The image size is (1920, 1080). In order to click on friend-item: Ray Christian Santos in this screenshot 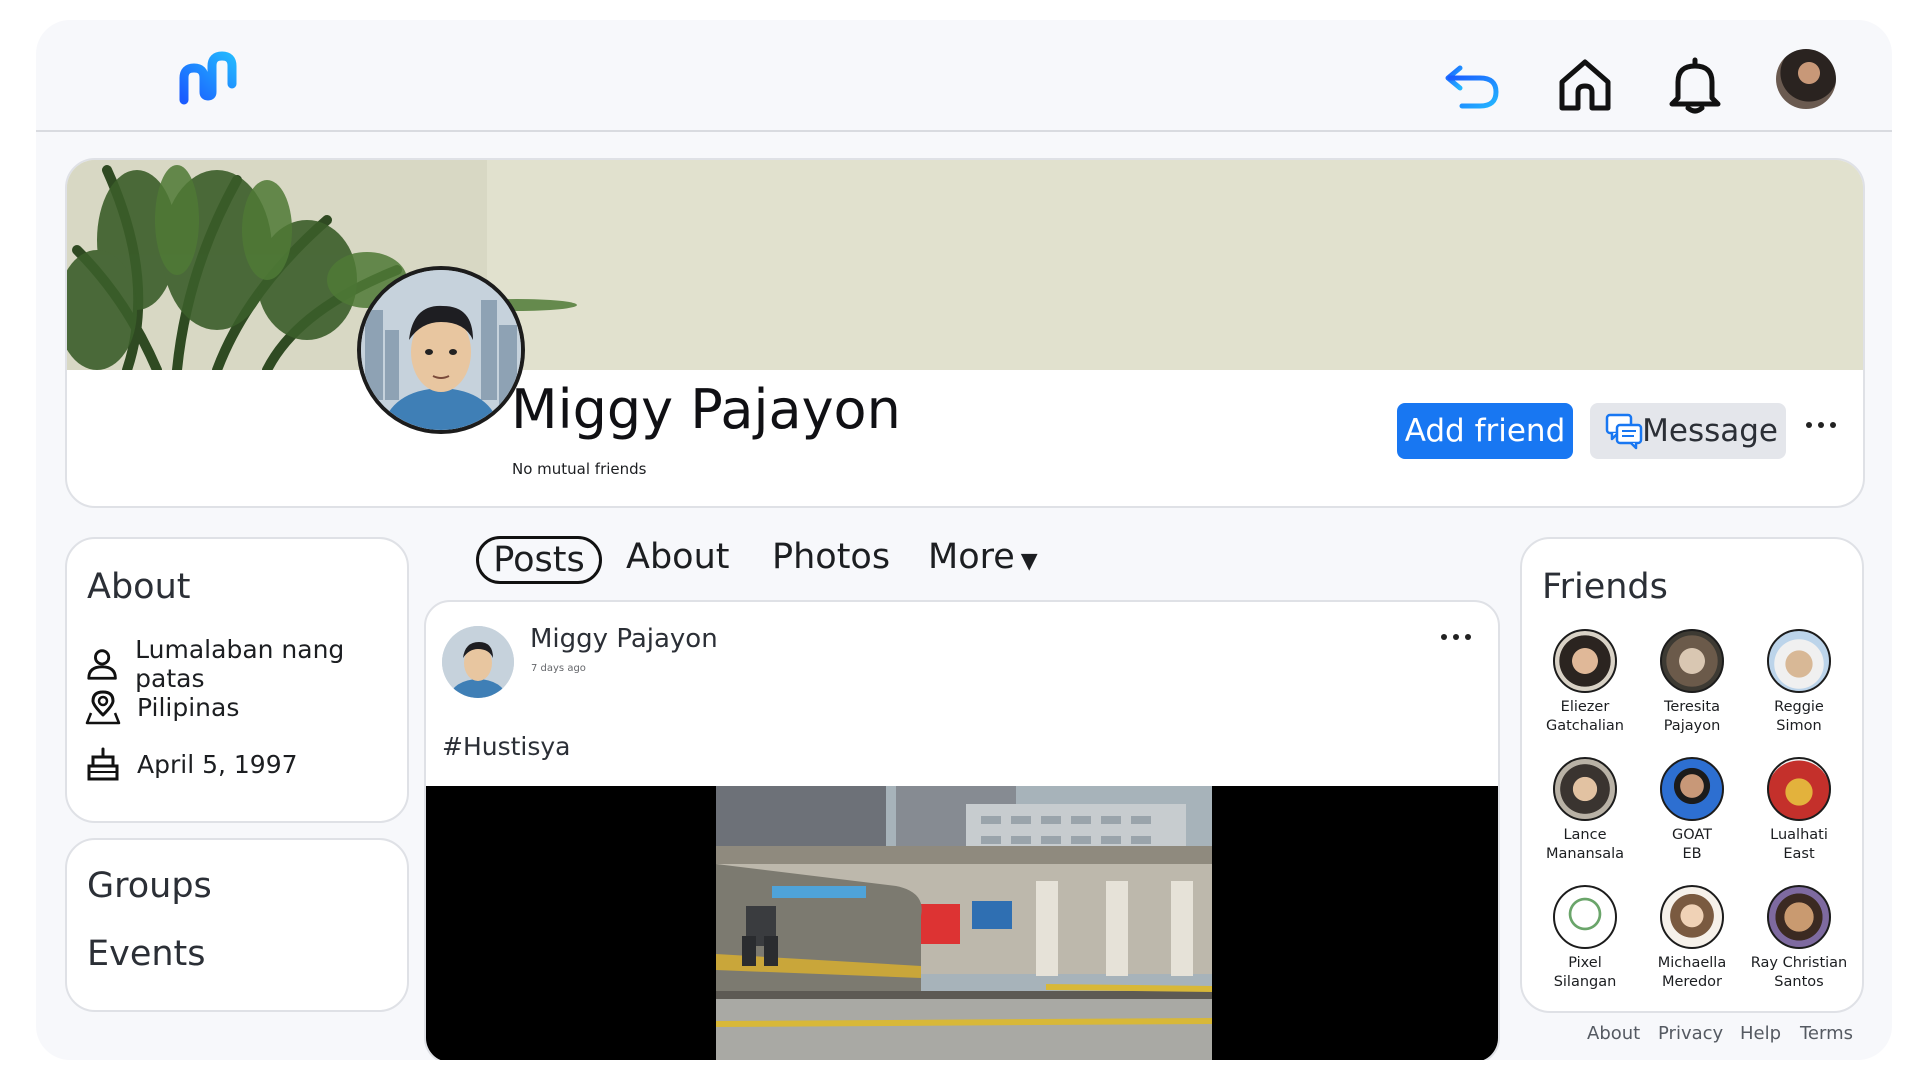, I will do `click(1799, 938)`.